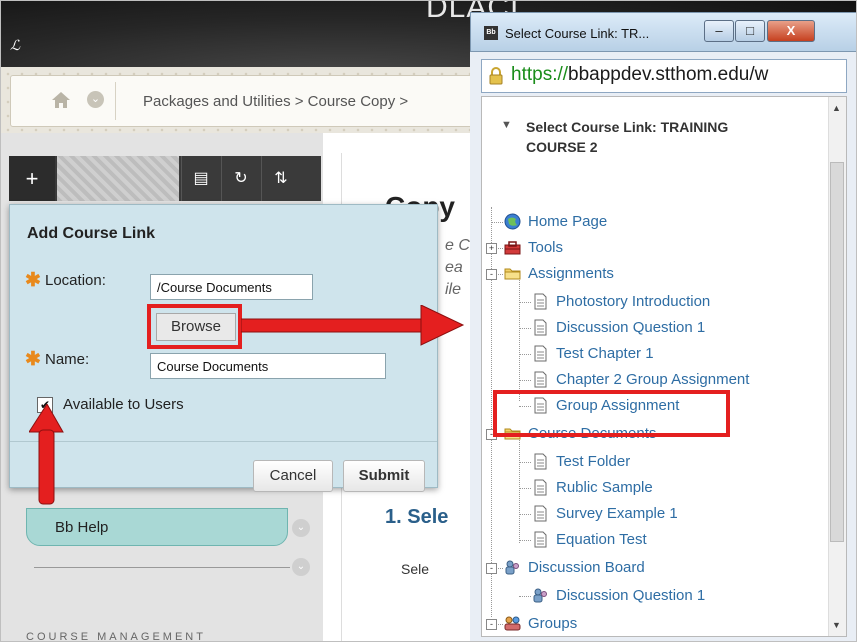 The height and width of the screenshot is (642, 857). I want to click on folder-icon, so click(512, 273).